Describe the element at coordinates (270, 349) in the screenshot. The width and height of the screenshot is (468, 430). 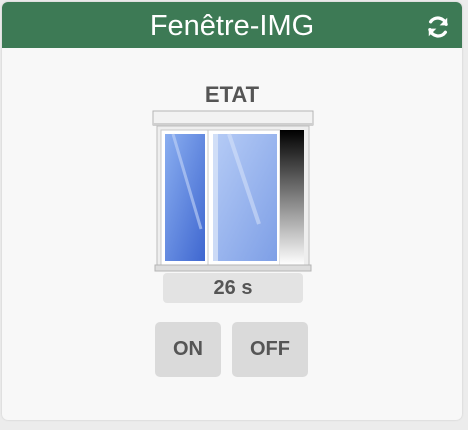
I see `off-button: OFF` at that location.